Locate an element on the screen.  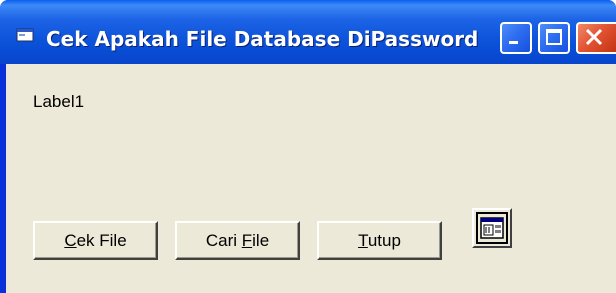
common-dialog-control-icon is located at coordinates (492, 228).